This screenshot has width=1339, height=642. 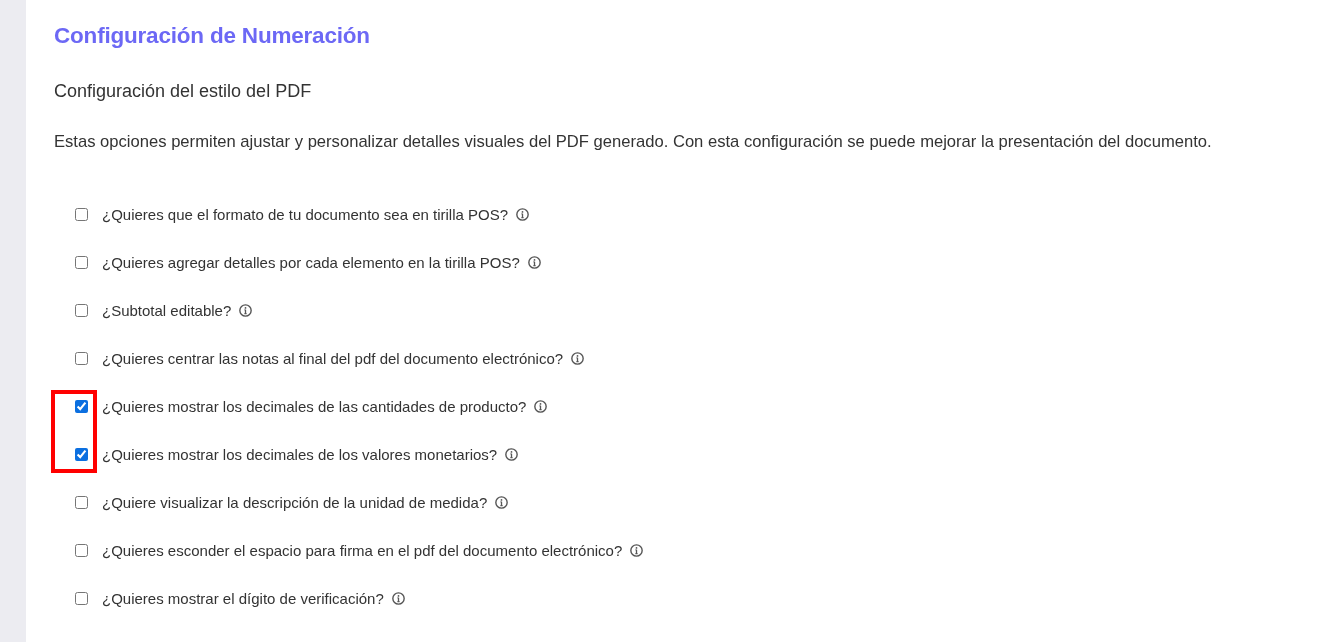 I want to click on option-label: ¿Quieres mostrar los decimales de las cantidades de producto?, so click(x=314, y=406).